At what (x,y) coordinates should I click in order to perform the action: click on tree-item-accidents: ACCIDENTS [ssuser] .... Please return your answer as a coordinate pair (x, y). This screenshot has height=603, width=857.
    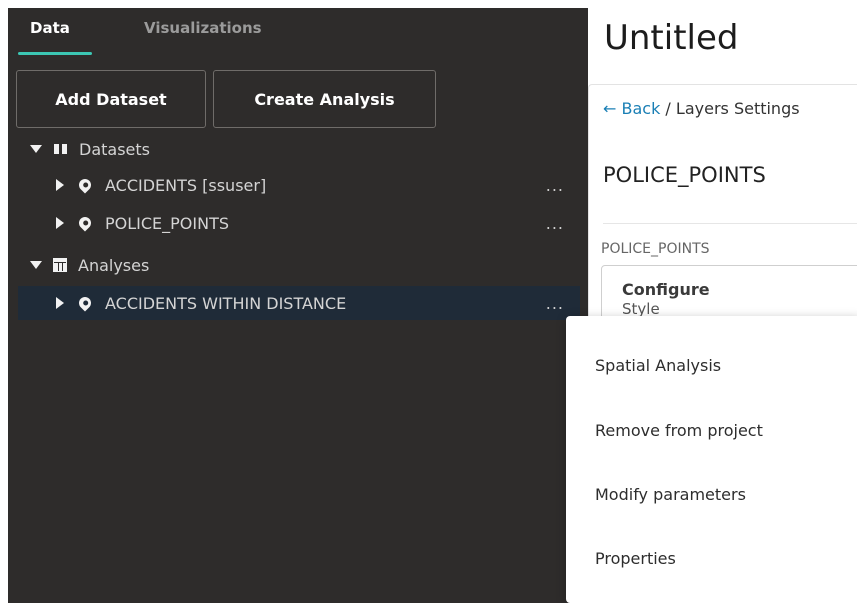
    Looking at the image, I should click on (294, 185).